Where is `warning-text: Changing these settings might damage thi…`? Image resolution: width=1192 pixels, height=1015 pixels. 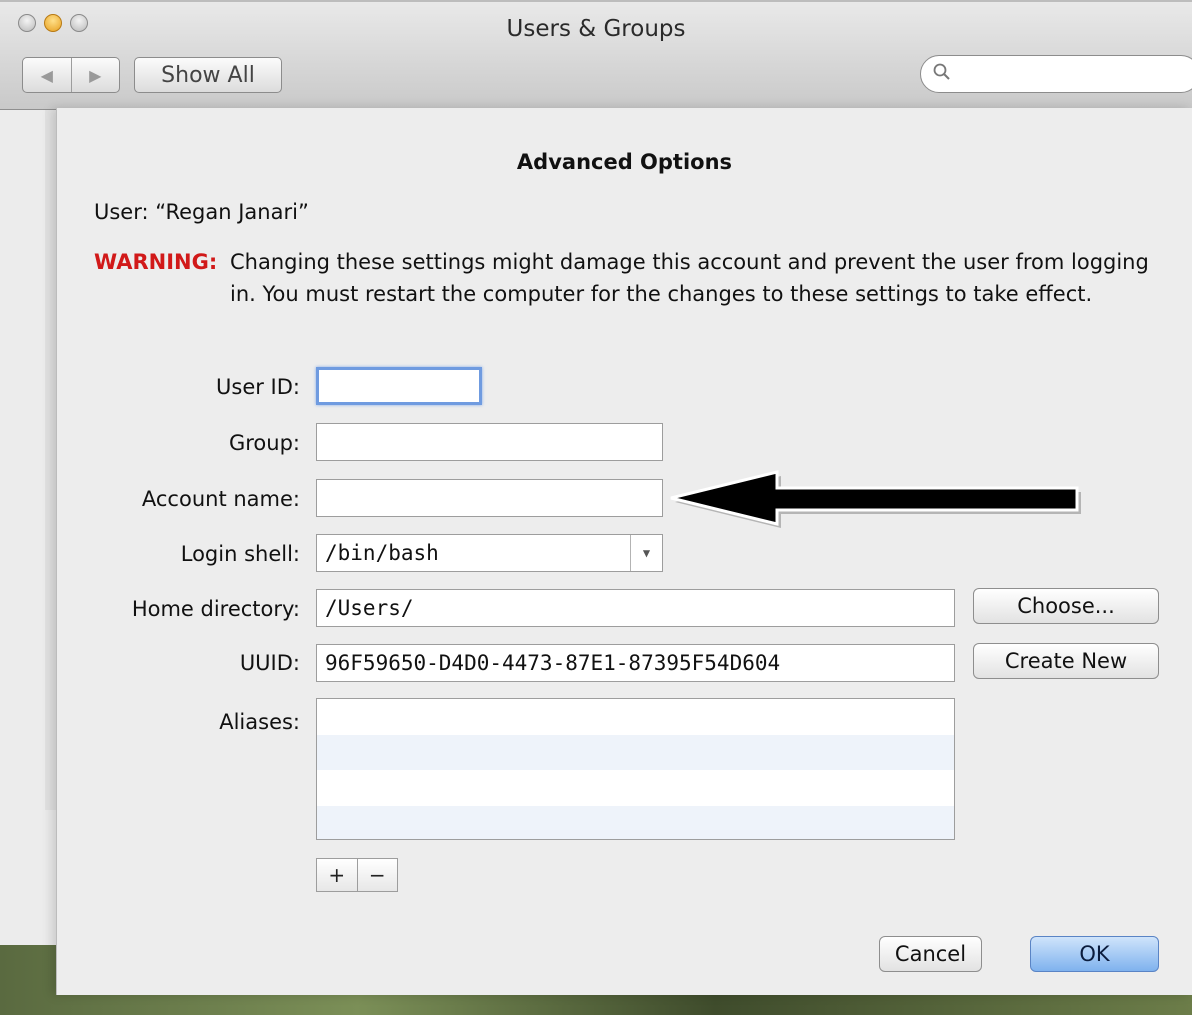 warning-text: Changing these settings might damage thi… is located at coordinates (689, 278).